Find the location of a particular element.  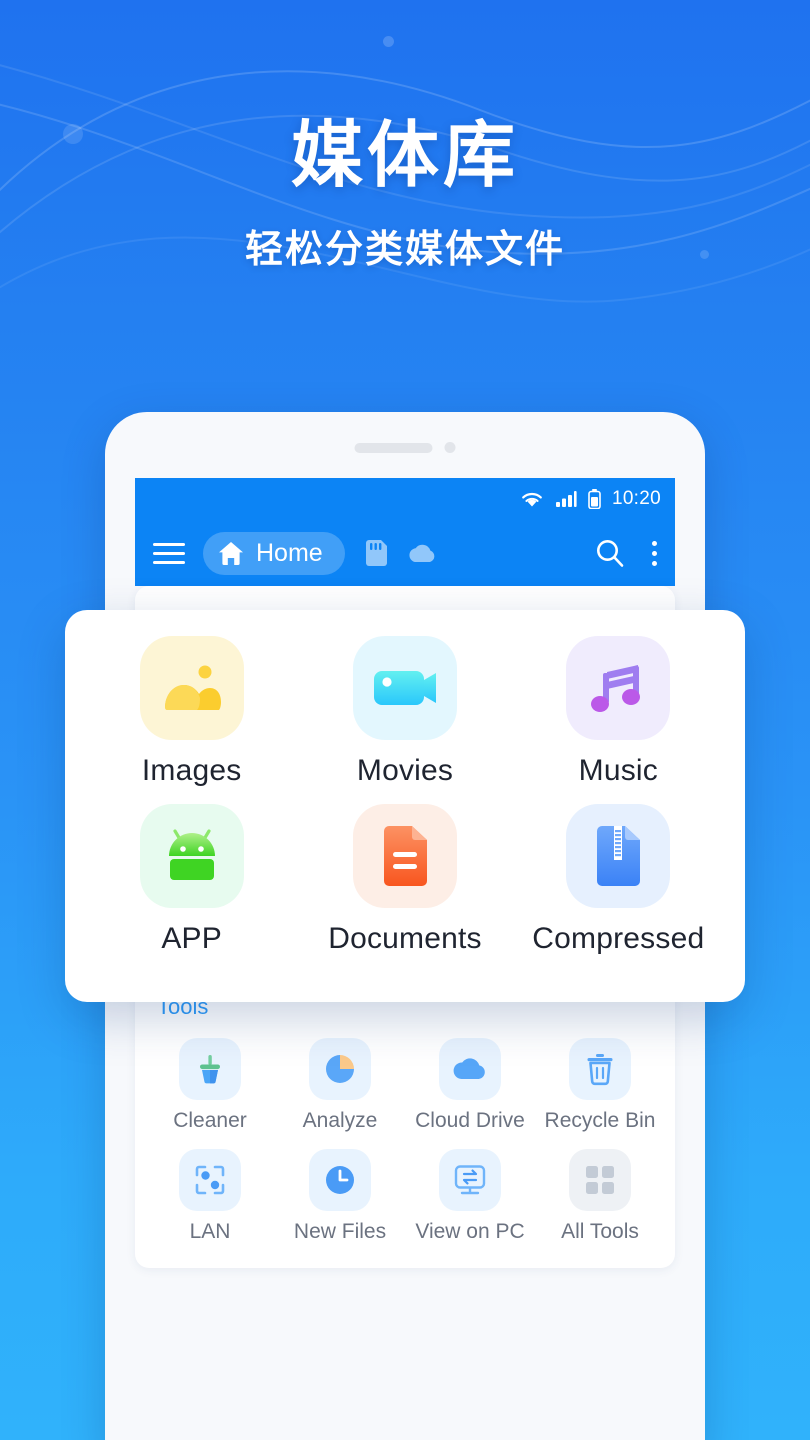

tool-label: Cleaner is located at coordinates (210, 1120).